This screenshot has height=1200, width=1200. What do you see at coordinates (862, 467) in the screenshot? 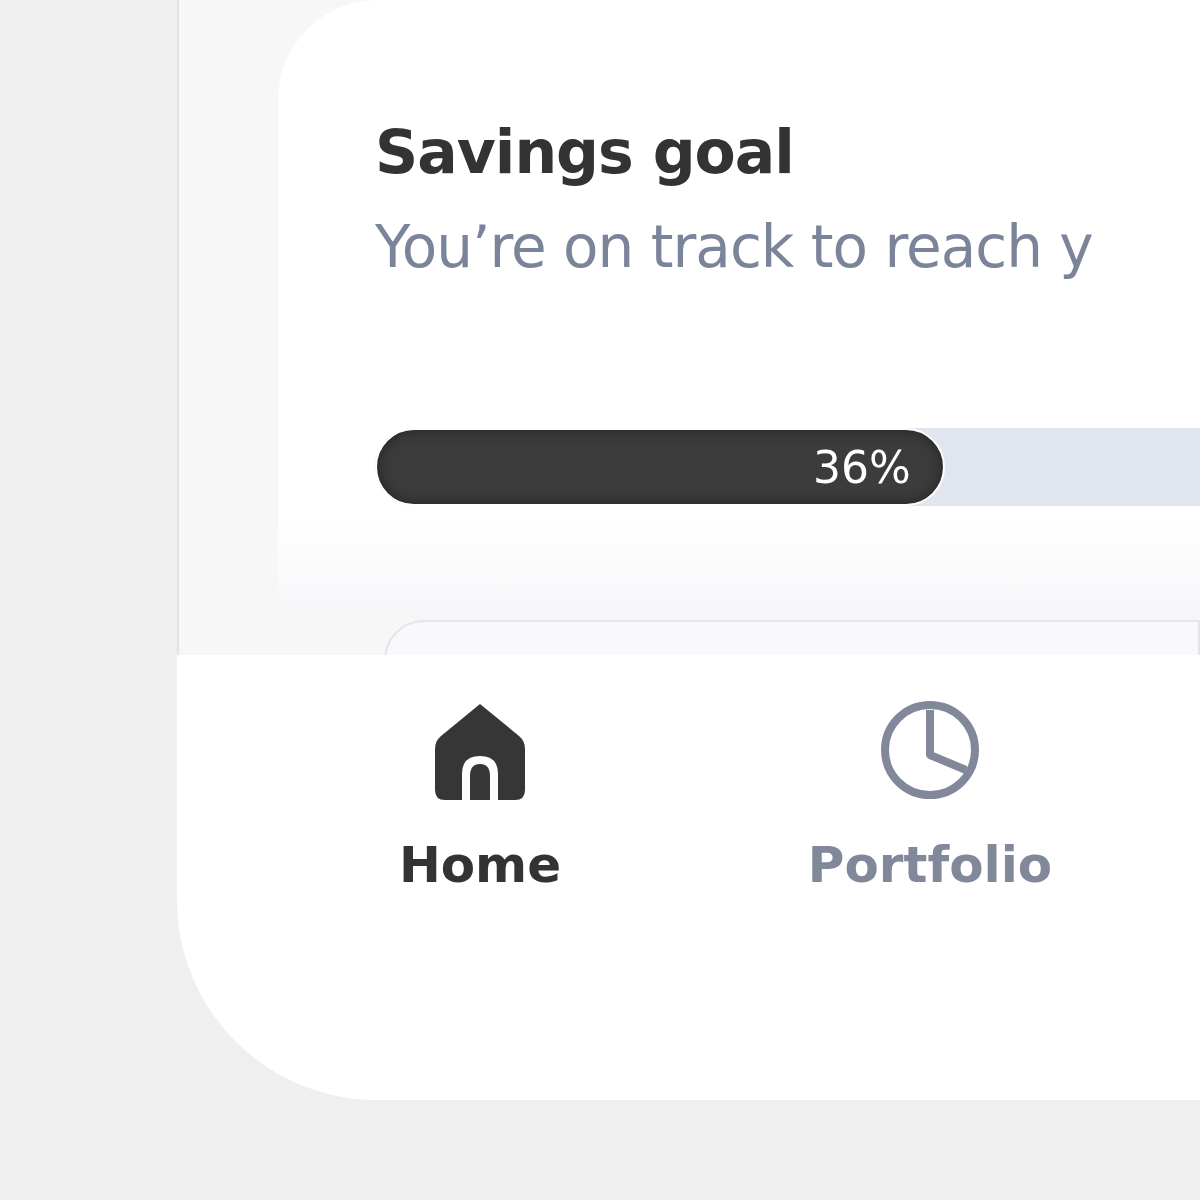
I see `progress-percentage: 36%` at bounding box center [862, 467].